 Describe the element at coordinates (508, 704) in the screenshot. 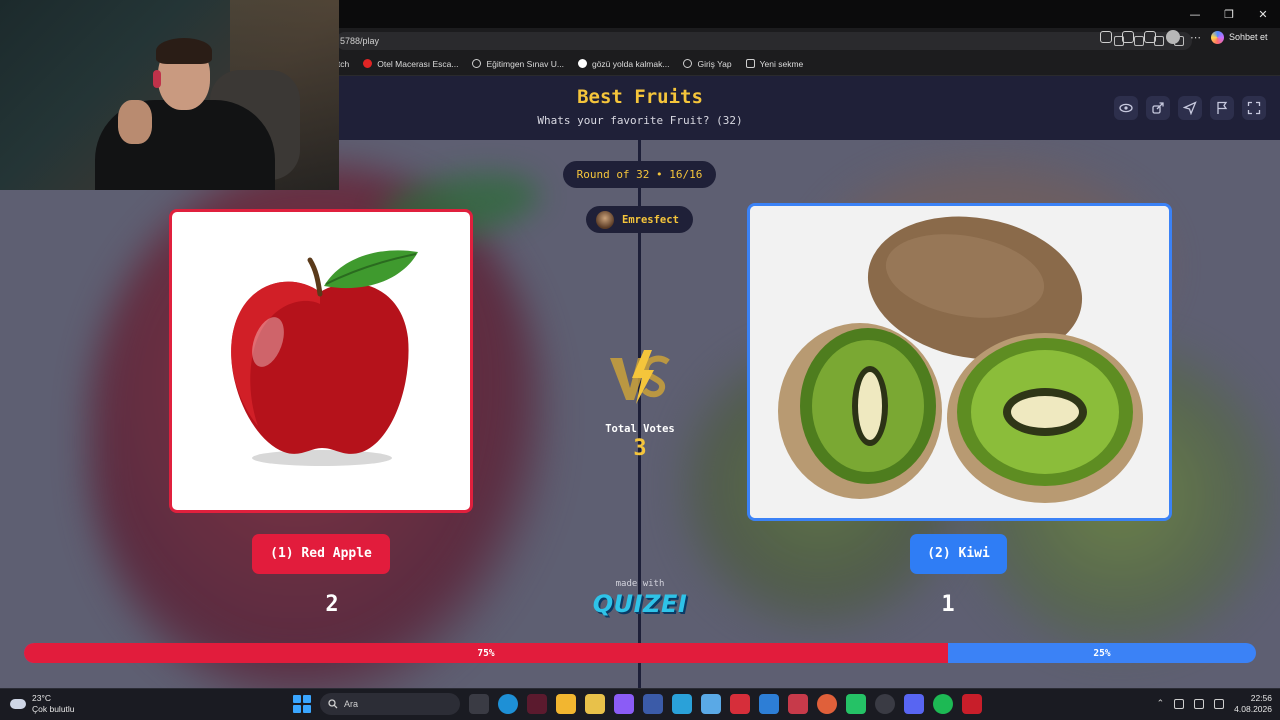

I see `edge-icon` at that location.